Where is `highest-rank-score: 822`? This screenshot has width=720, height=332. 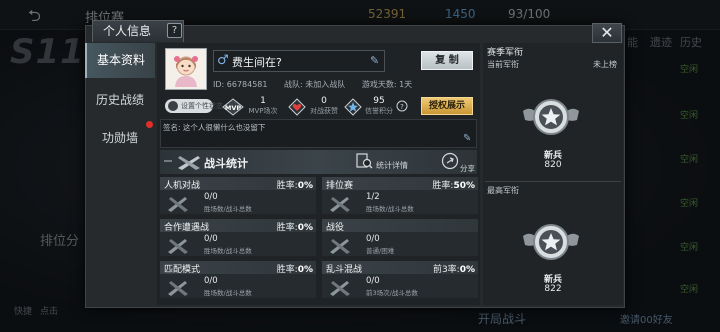
highest-rank-score: 822 is located at coordinates (553, 289).